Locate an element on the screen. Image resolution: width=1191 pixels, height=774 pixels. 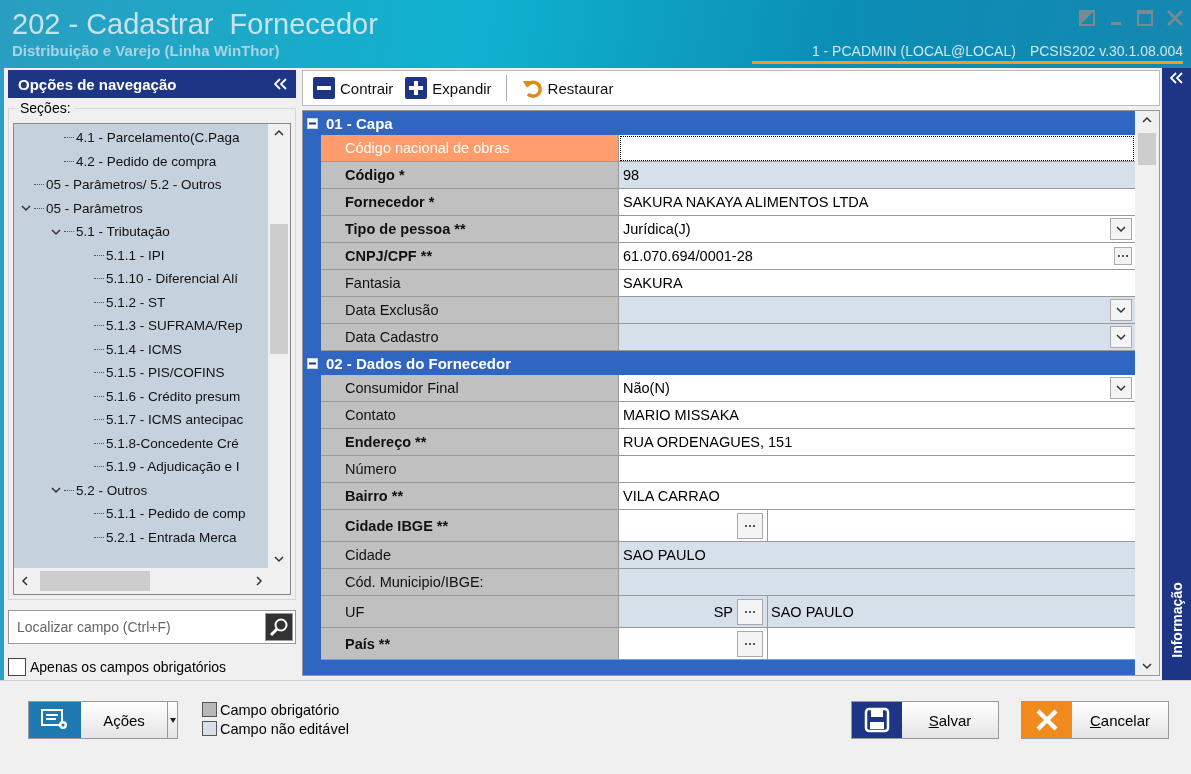
toolbar-button: Contrair is located at coordinates (353, 88).